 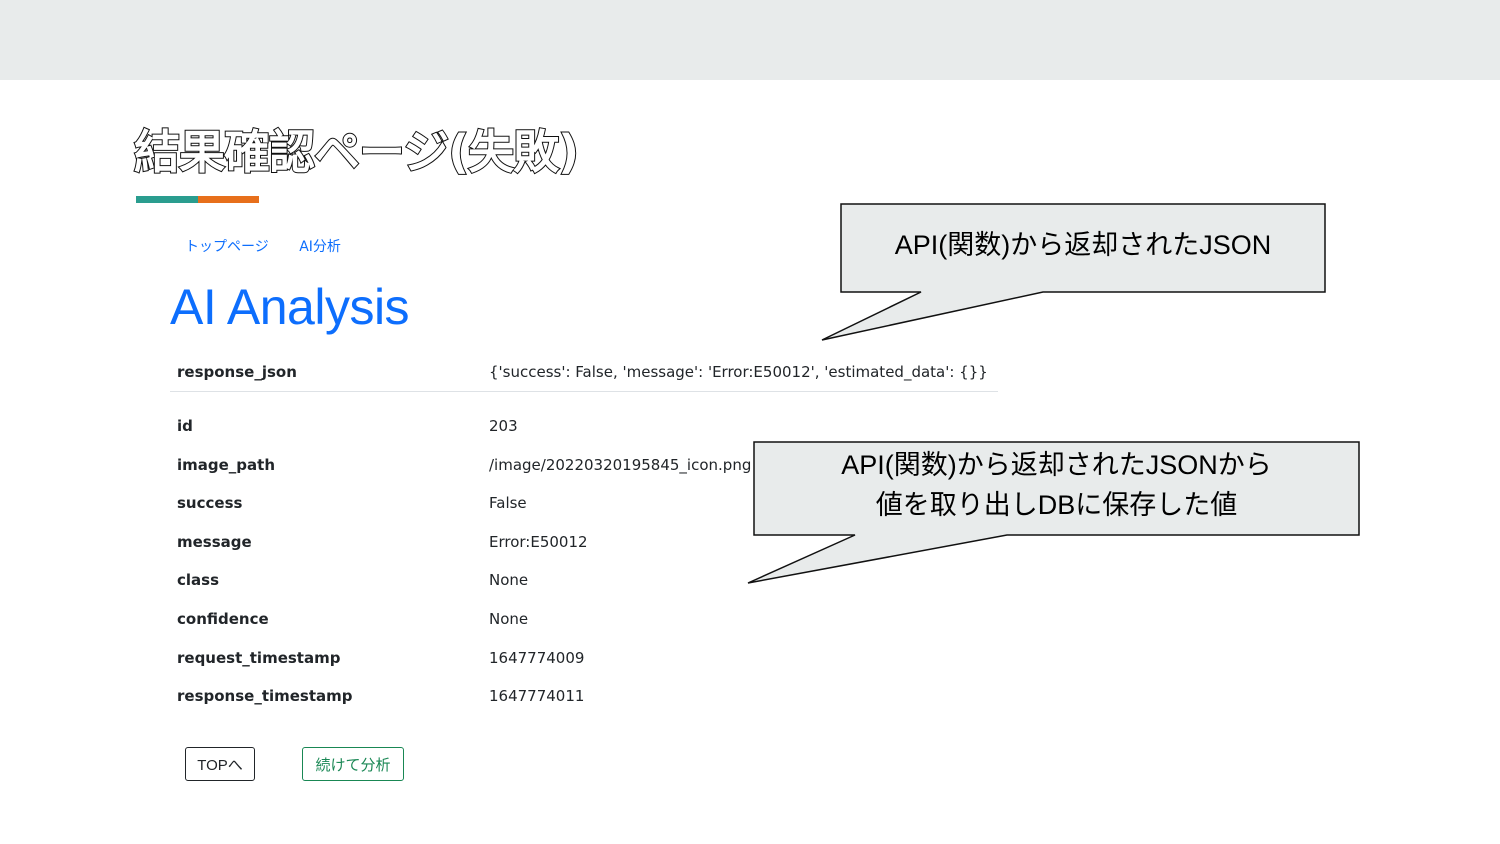 What do you see at coordinates (259, 657) in the screenshot?
I see `row-key: request_timestamp` at bounding box center [259, 657].